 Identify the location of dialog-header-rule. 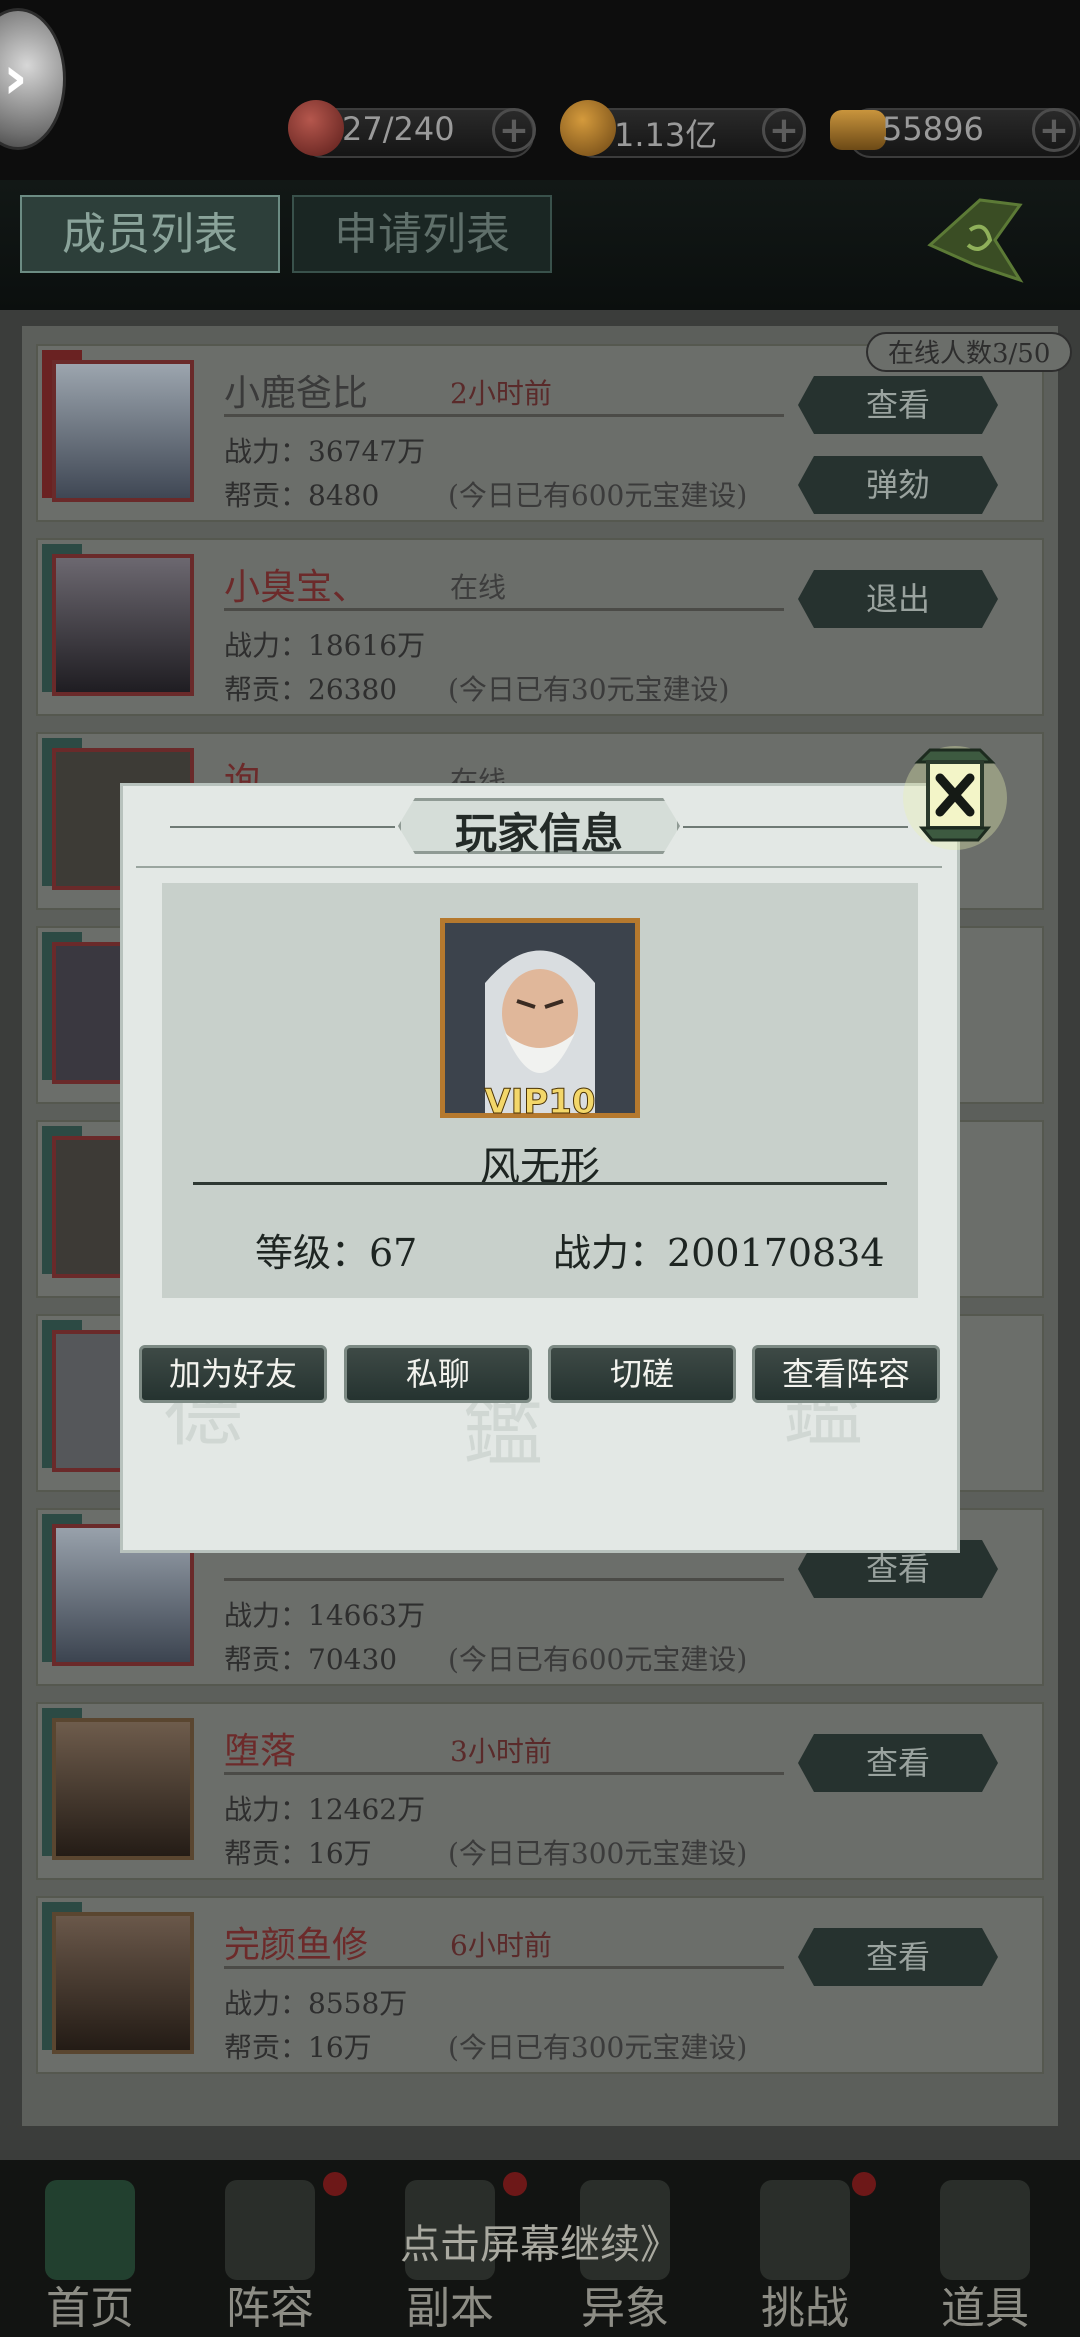
(539, 867).